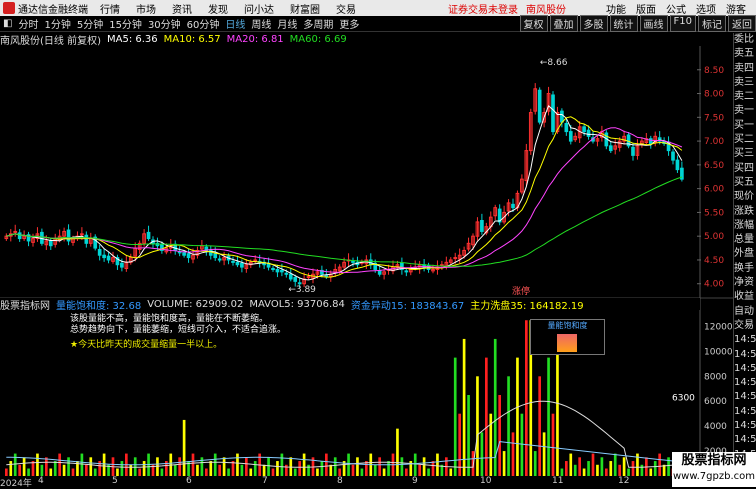 The image size is (756, 489). I want to click on period-tab-15min: 15分钟, so click(125, 23).